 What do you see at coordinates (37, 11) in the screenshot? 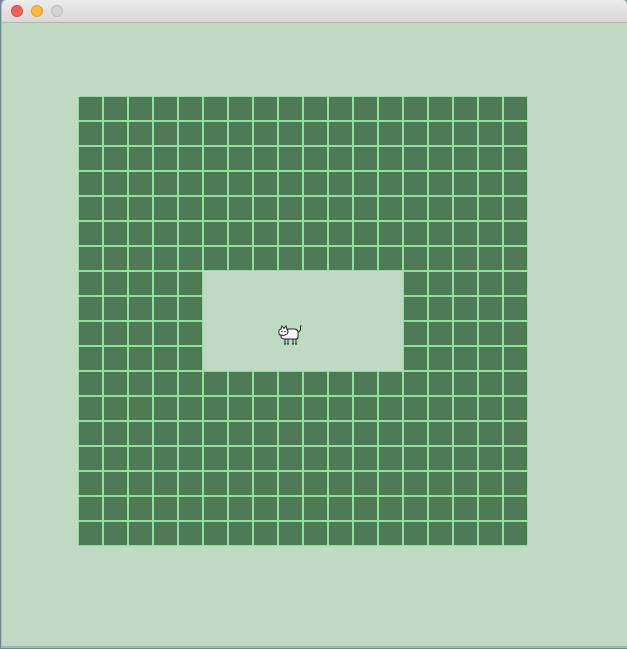
I see `minimize-button` at bounding box center [37, 11].